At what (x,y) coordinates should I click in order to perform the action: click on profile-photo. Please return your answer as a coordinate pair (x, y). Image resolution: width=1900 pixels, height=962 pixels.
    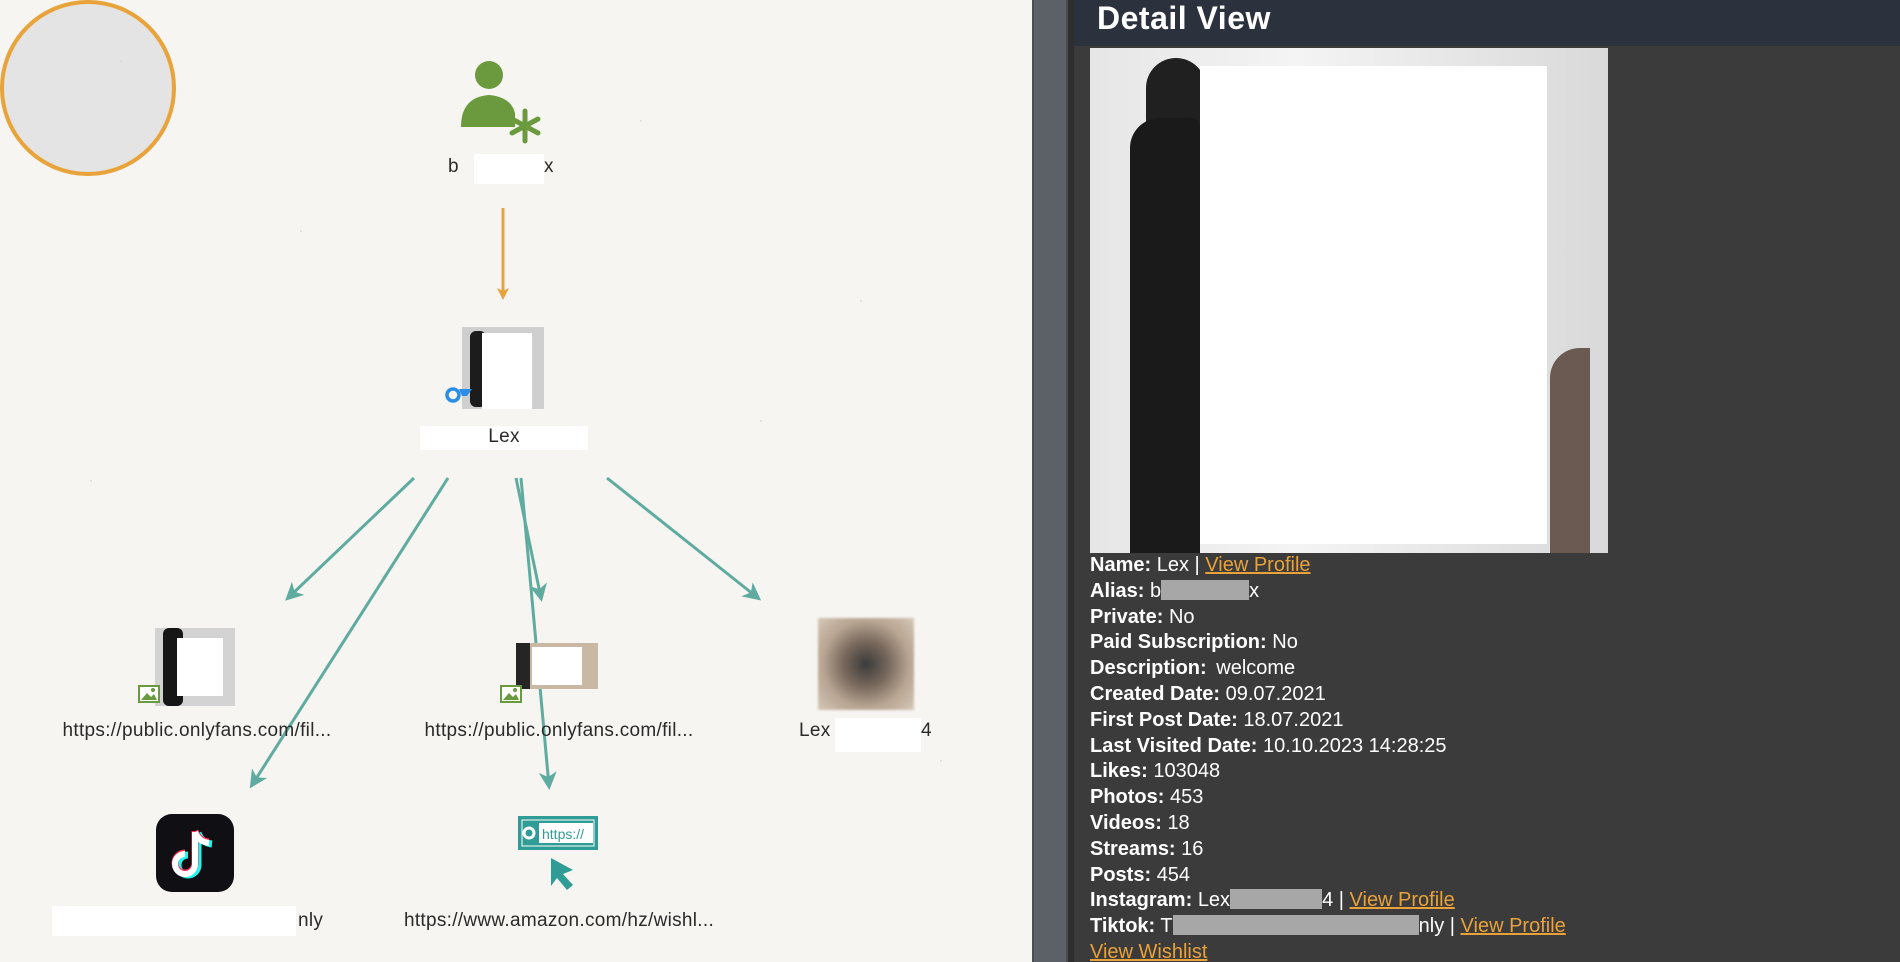
    Looking at the image, I should click on (1349, 300).